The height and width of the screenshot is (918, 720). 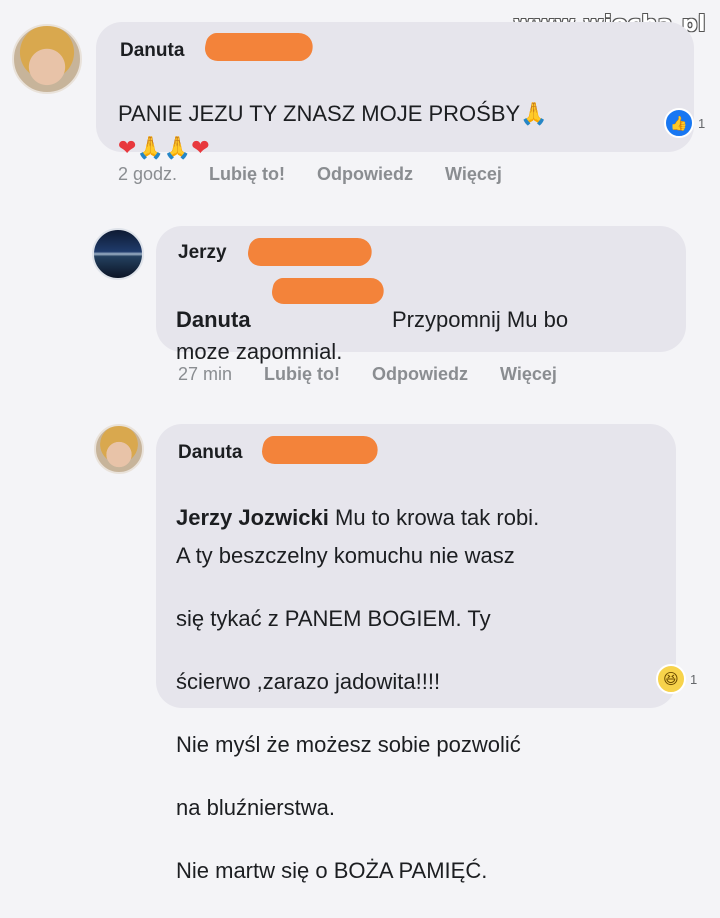 I want to click on reaction-summary: 😆 1, so click(x=676, y=679).